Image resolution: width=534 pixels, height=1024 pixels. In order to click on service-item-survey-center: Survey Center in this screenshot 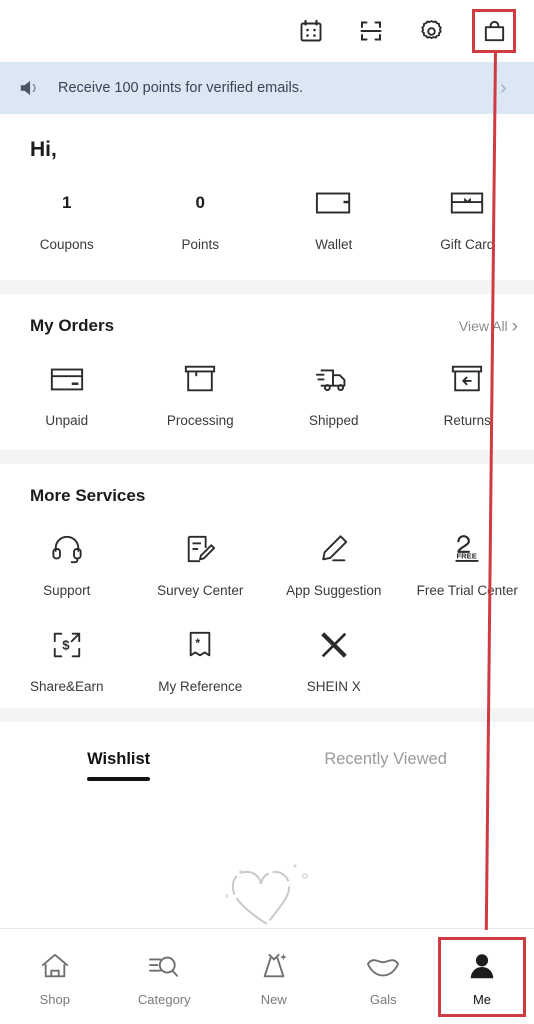, I will do `click(201, 563)`.